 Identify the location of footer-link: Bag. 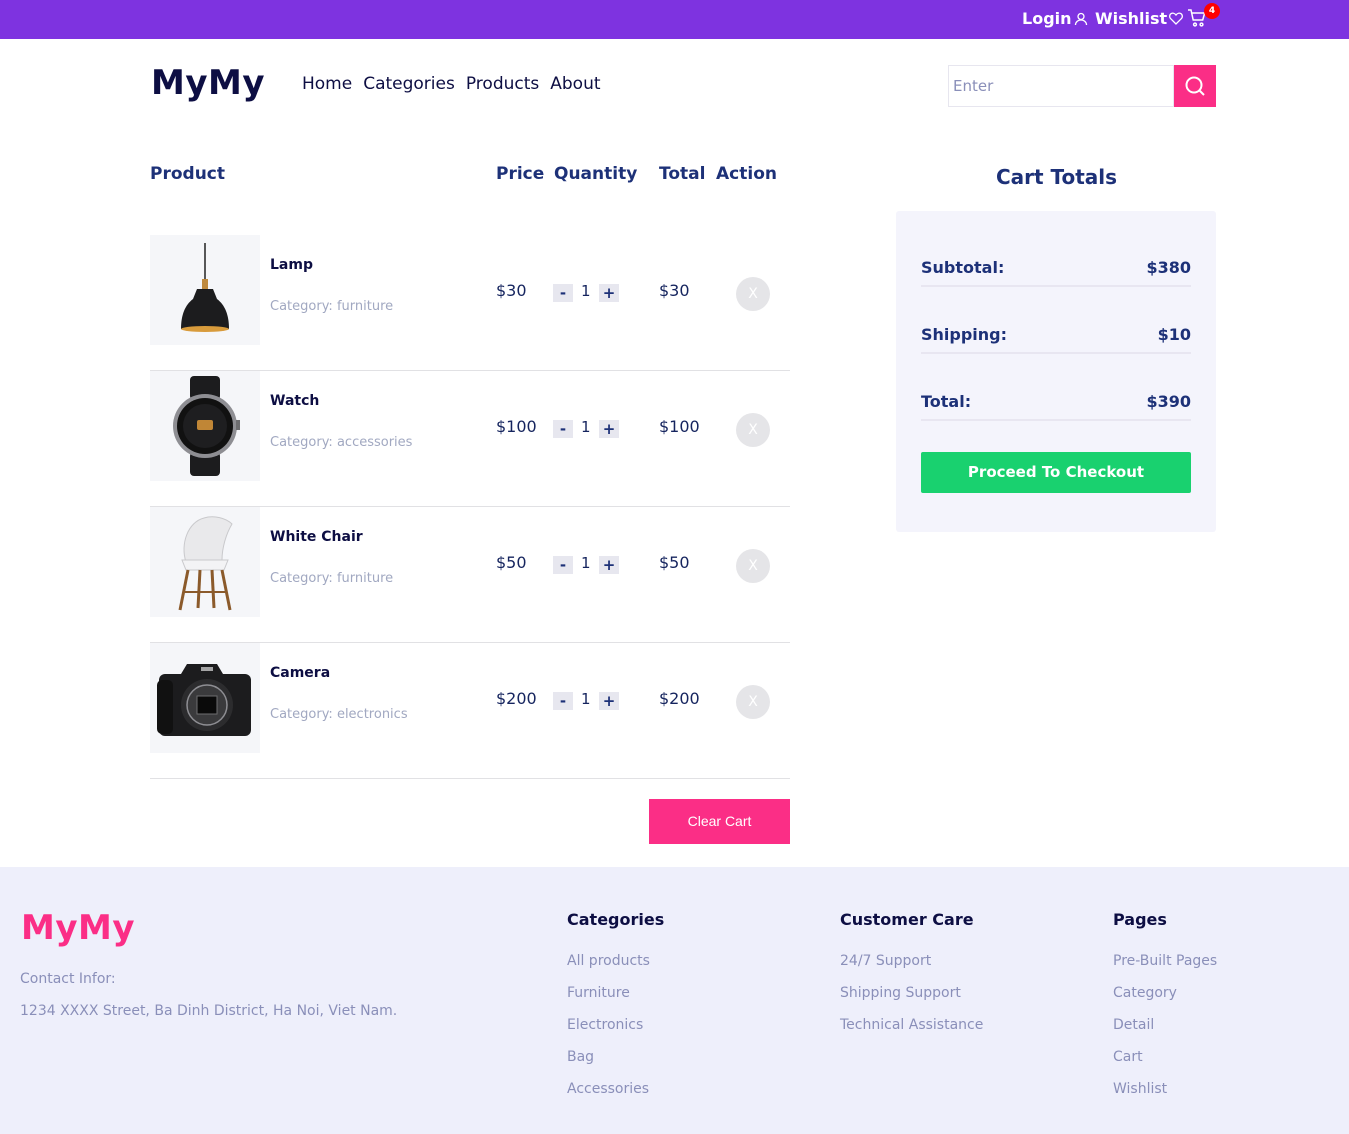
(580, 1057).